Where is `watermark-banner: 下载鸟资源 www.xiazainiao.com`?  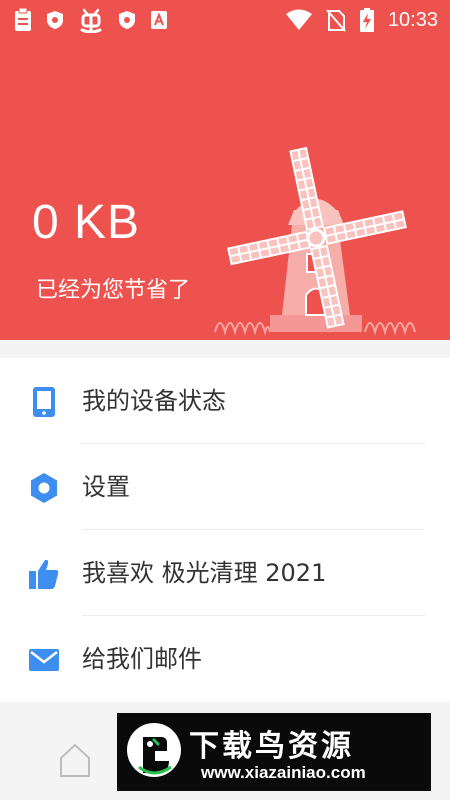
watermark-banner: 下载鸟资源 www.xiazainiao.com is located at coordinates (274, 752).